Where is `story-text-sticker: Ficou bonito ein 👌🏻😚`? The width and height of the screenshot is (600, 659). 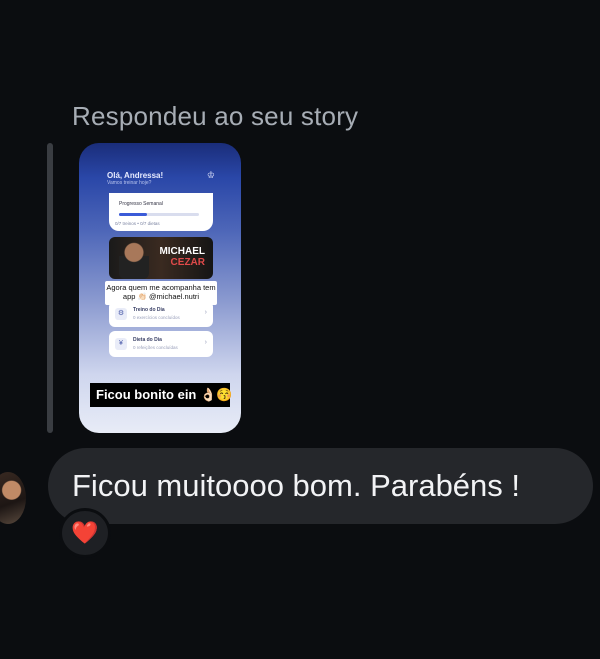 story-text-sticker: Ficou bonito ein 👌🏻😚 is located at coordinates (161, 395).